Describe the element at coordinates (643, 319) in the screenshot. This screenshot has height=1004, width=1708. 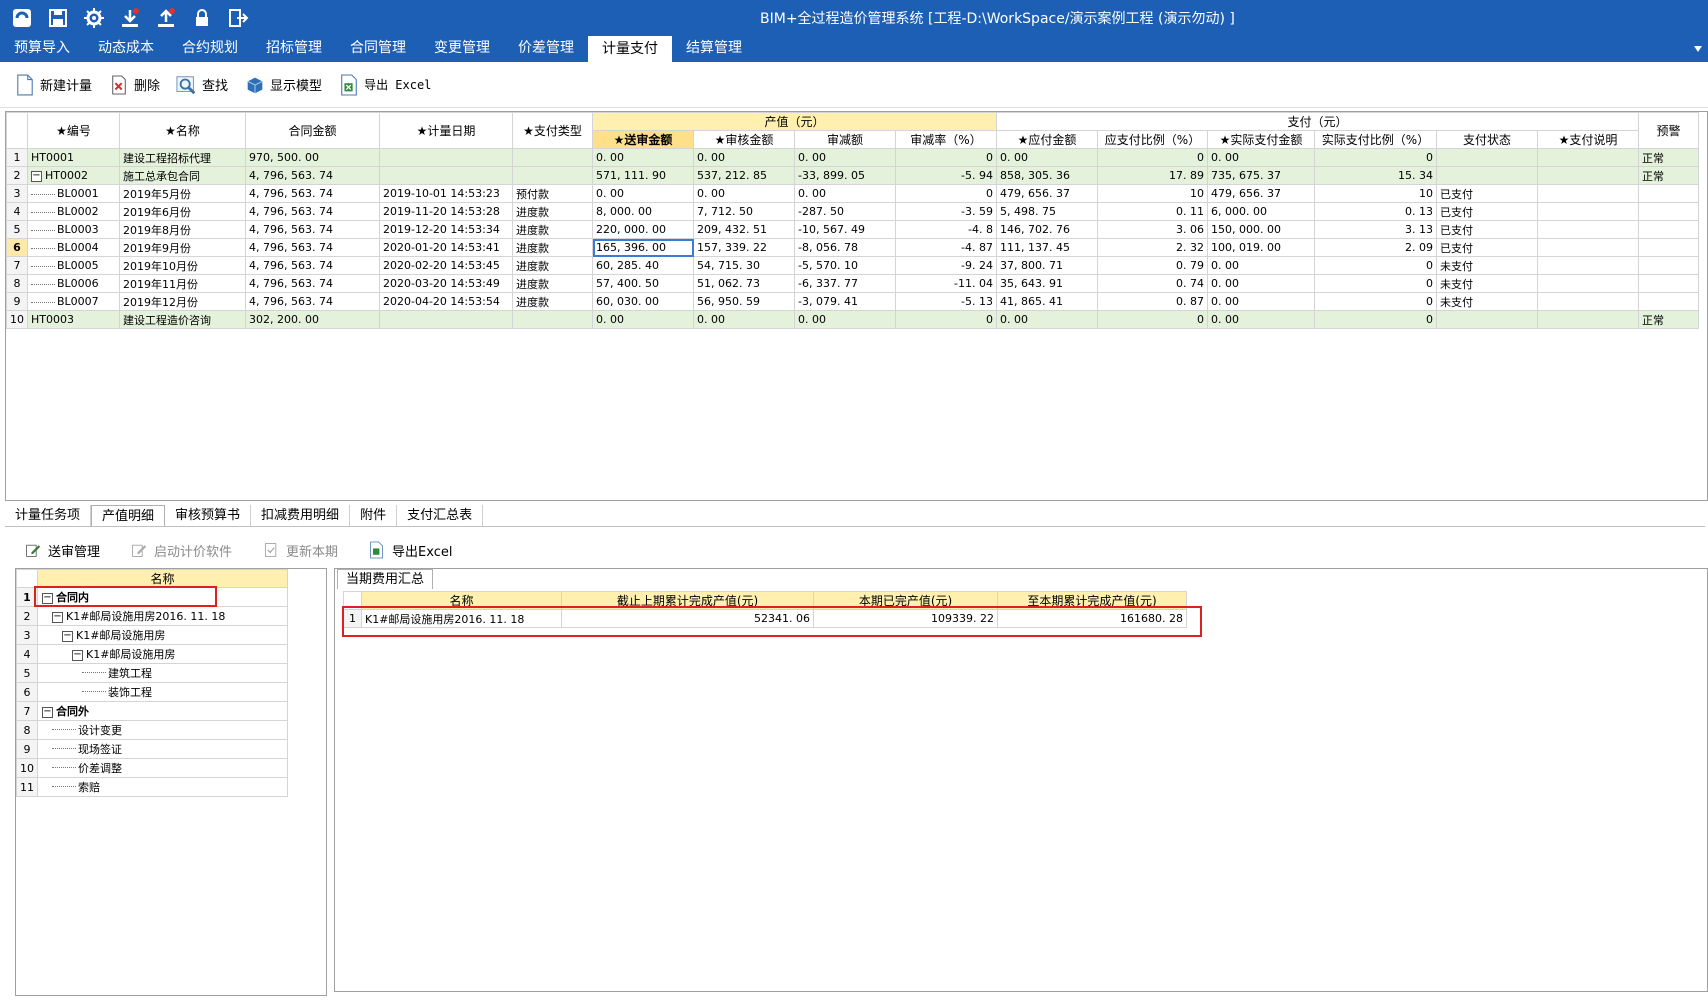
I see `cell-submit-amount: 0. 00` at that location.